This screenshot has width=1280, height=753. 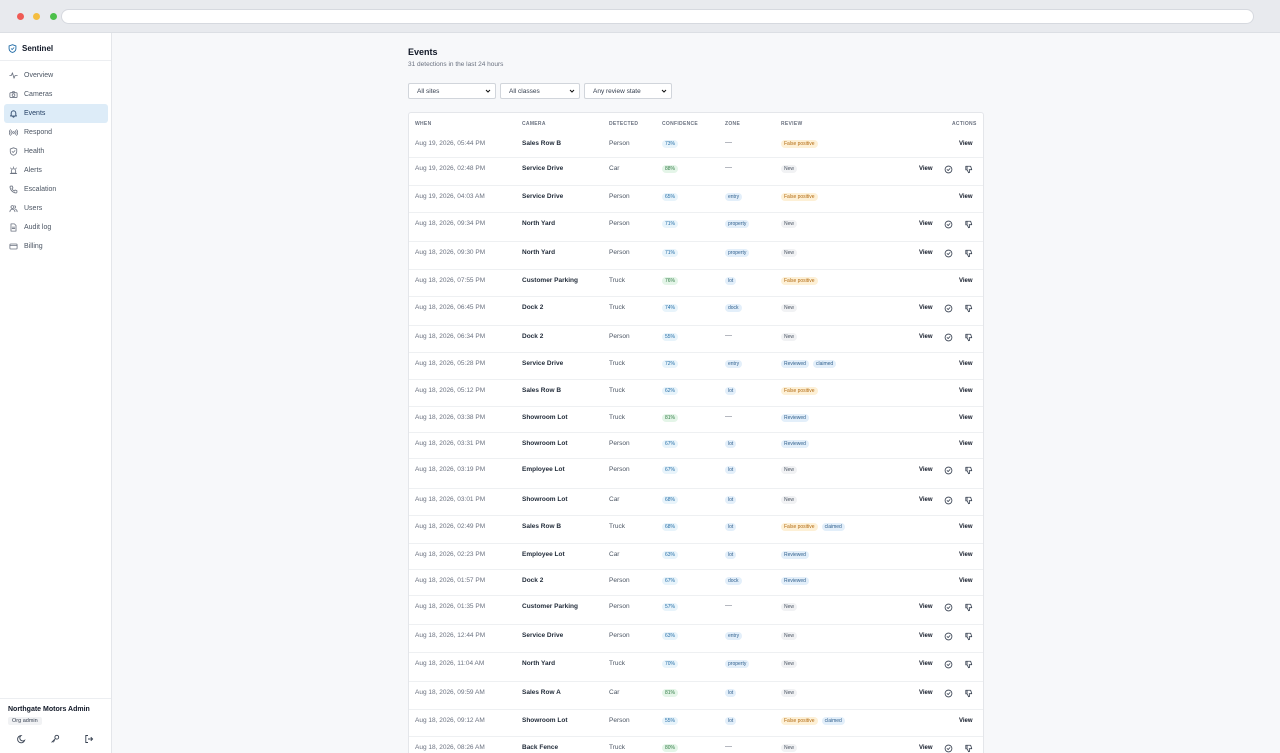 What do you see at coordinates (55, 739) in the screenshot?
I see `key-icon` at bounding box center [55, 739].